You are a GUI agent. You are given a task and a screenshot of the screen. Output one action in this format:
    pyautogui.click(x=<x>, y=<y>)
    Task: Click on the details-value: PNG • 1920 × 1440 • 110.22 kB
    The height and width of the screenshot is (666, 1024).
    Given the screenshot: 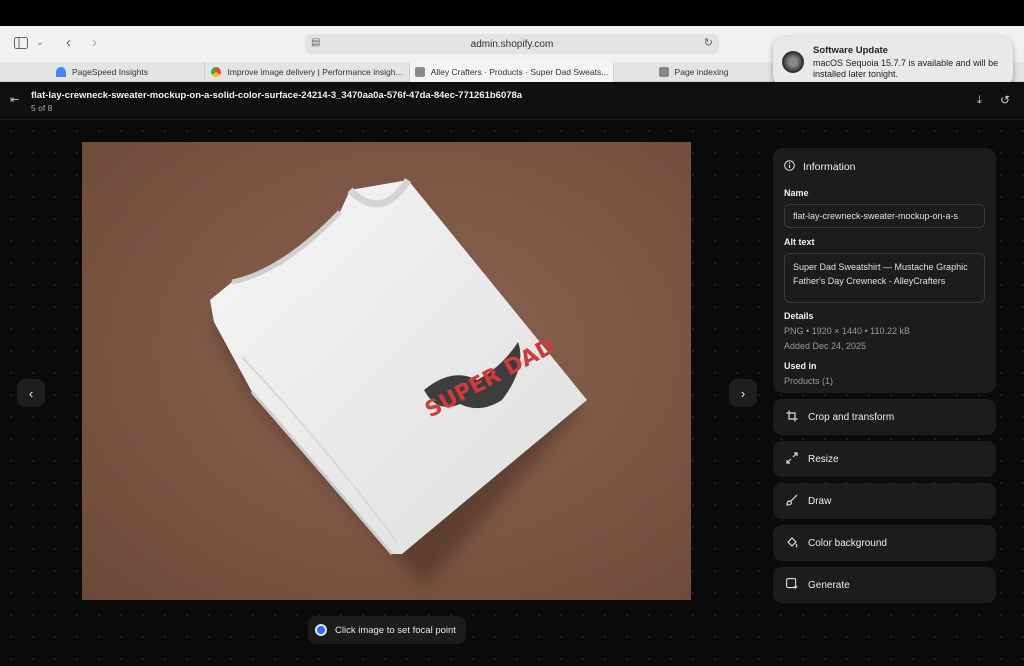 What is the action you would take?
    pyautogui.click(x=847, y=331)
    